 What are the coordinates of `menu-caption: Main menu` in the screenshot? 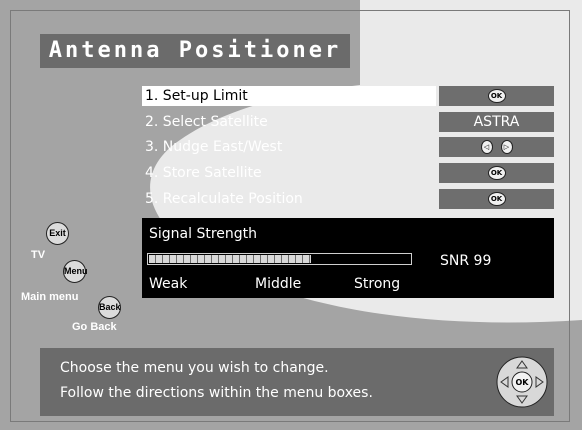 It's located at (50, 297).